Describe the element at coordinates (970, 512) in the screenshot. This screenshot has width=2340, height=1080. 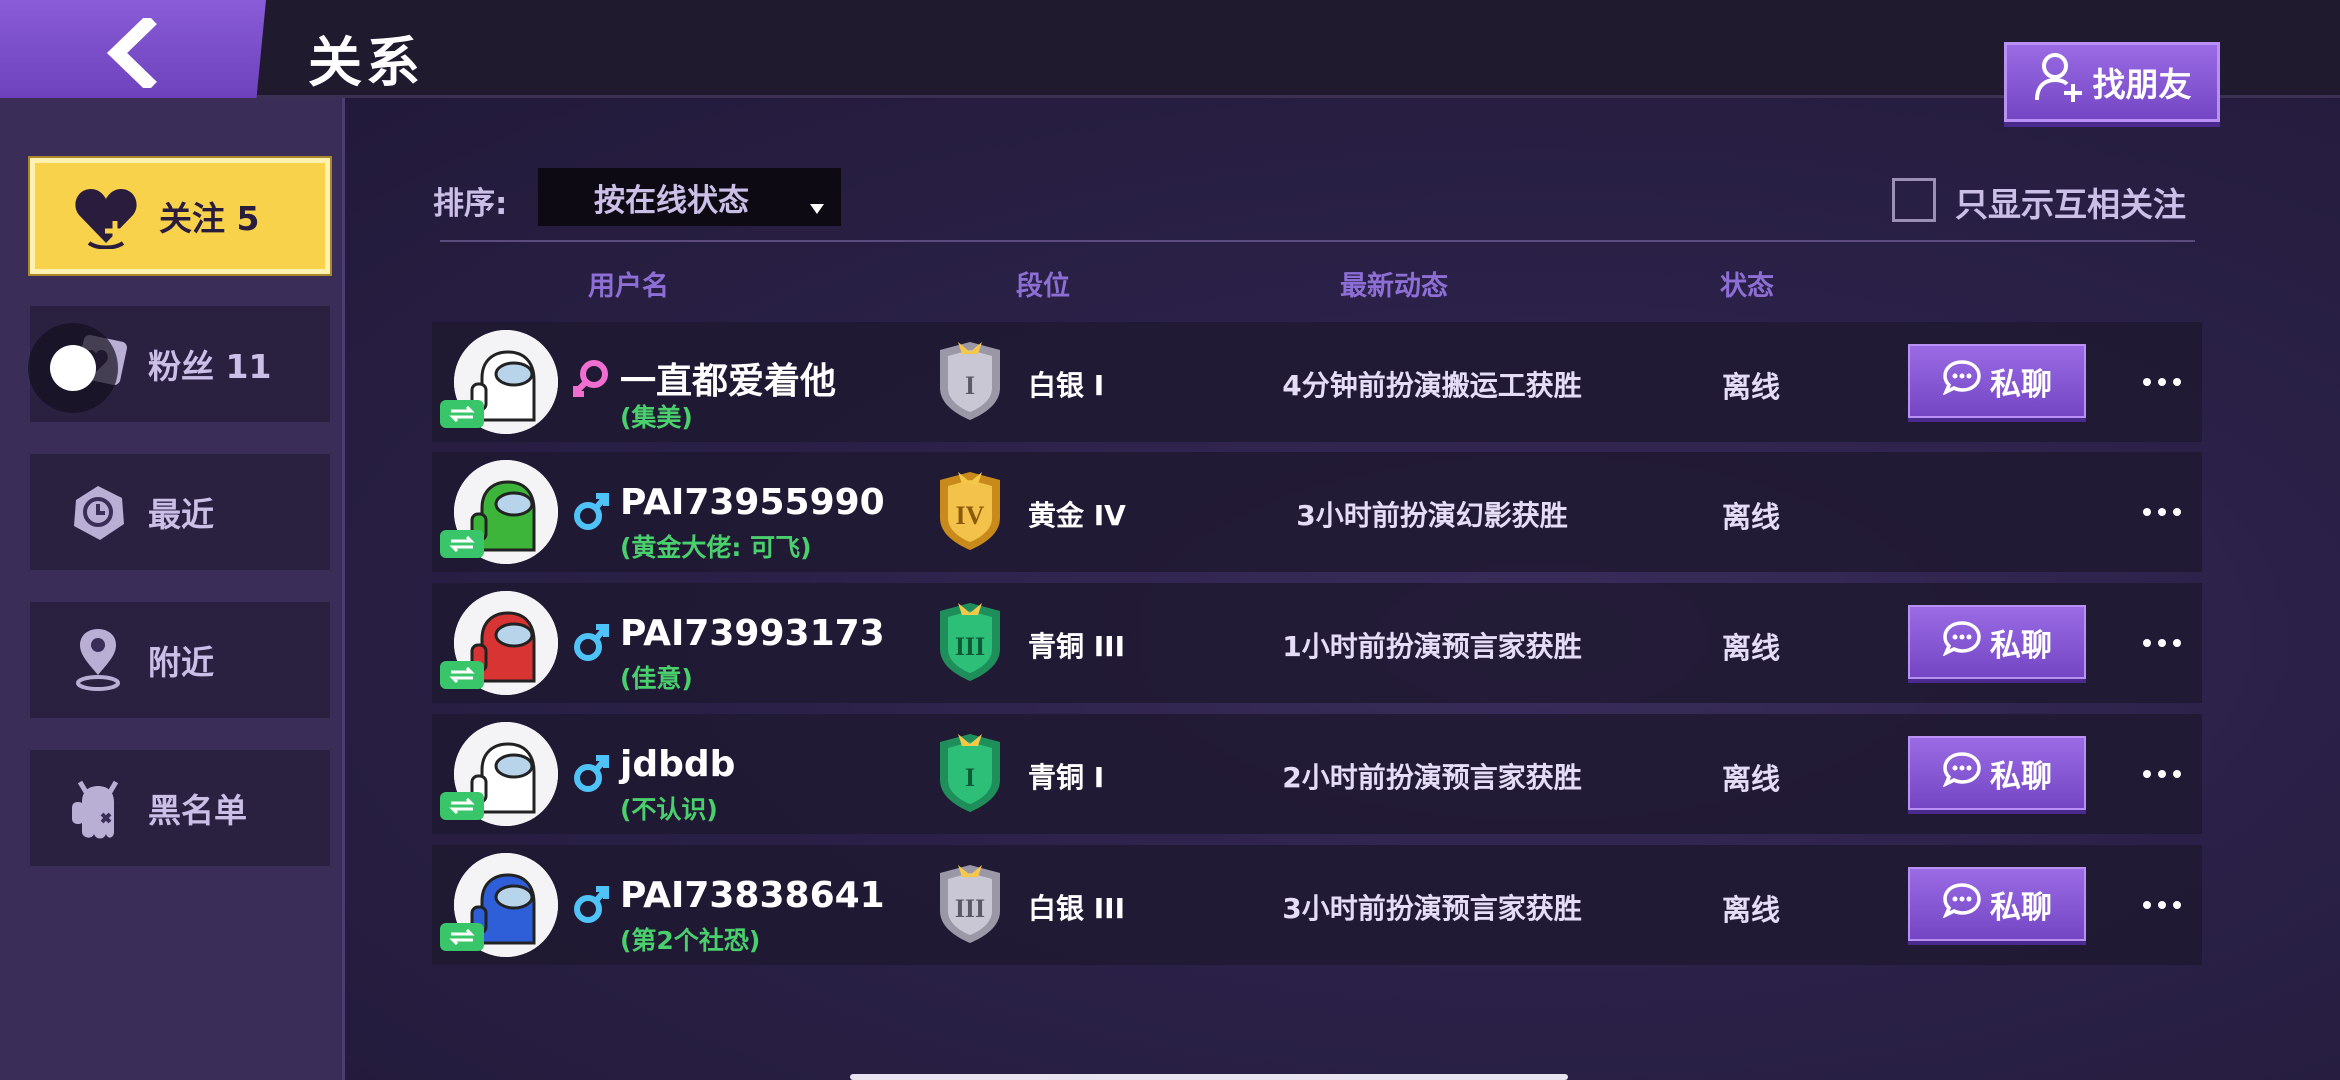
I see `rank-badge-icon: IV` at that location.